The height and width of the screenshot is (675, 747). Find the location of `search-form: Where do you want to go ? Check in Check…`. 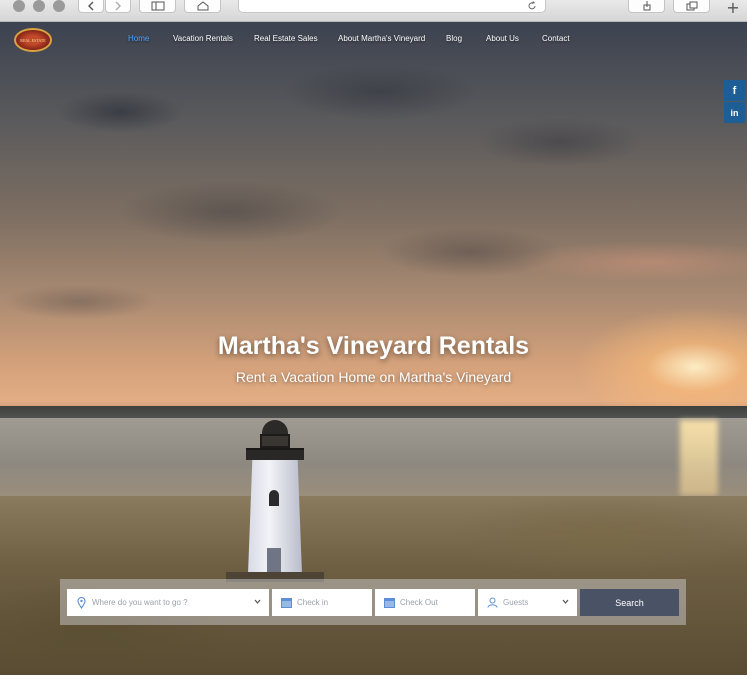

search-form: Where do you want to go ? Check in Check… is located at coordinates (373, 602).